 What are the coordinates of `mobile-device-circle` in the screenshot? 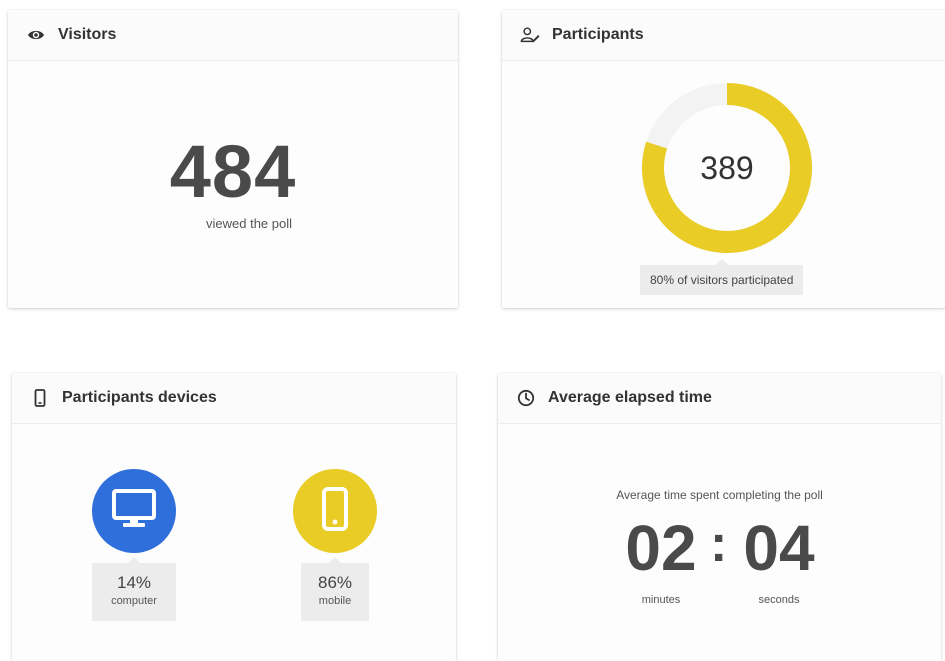 It's located at (335, 511).